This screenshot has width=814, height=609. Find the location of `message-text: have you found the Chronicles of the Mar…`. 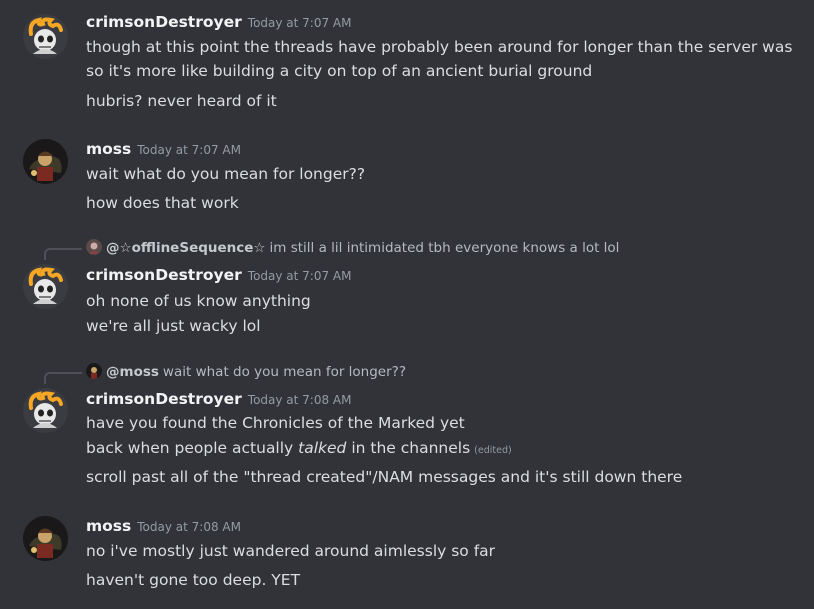

message-text: have you found the Chronicles of the Mar… is located at coordinates (275, 423).